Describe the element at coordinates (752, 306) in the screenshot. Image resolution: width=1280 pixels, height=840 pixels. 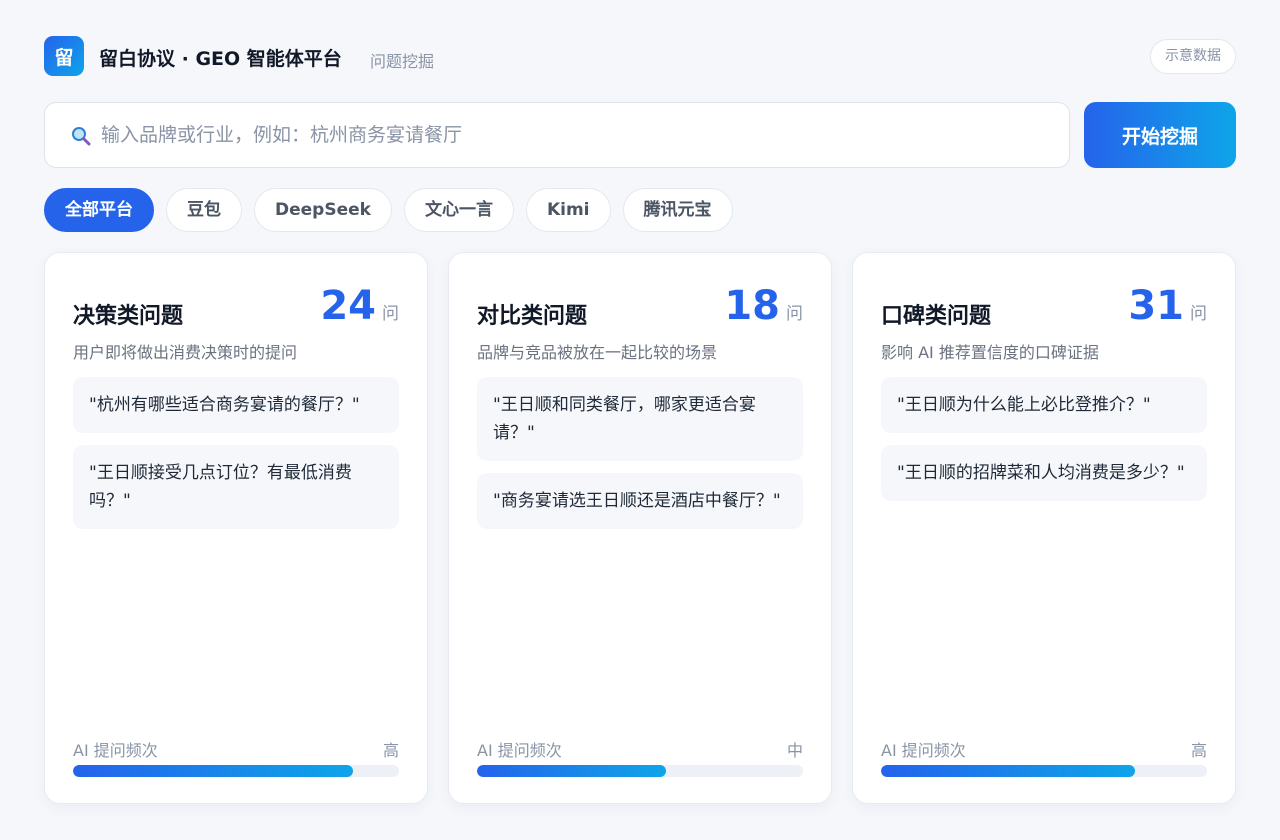
I see `count-number: 18` at that location.